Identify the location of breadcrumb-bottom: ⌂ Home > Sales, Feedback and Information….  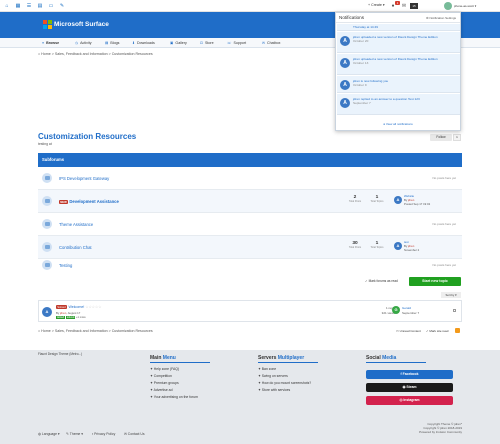
(95, 331).